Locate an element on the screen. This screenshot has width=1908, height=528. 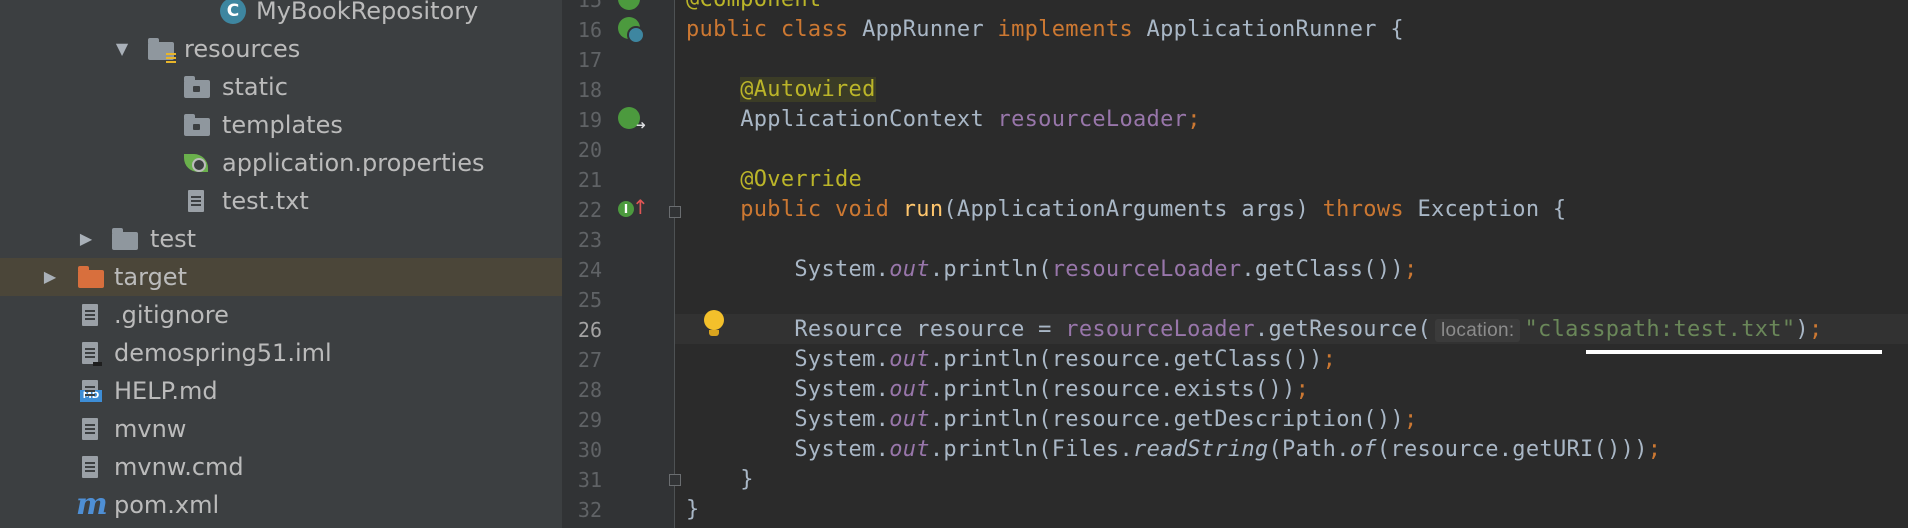
tree-item-label: pom.xml is located at coordinates (167, 505).